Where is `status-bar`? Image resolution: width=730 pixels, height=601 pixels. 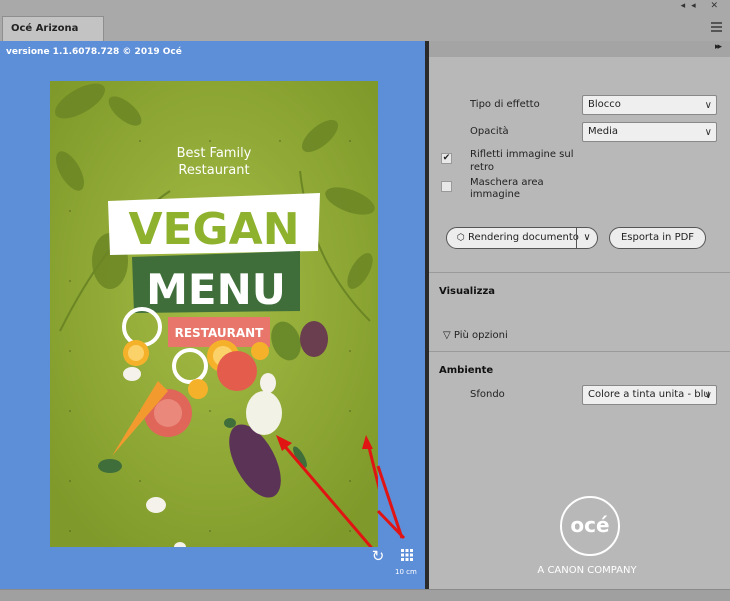
status-bar is located at coordinates (365, 595).